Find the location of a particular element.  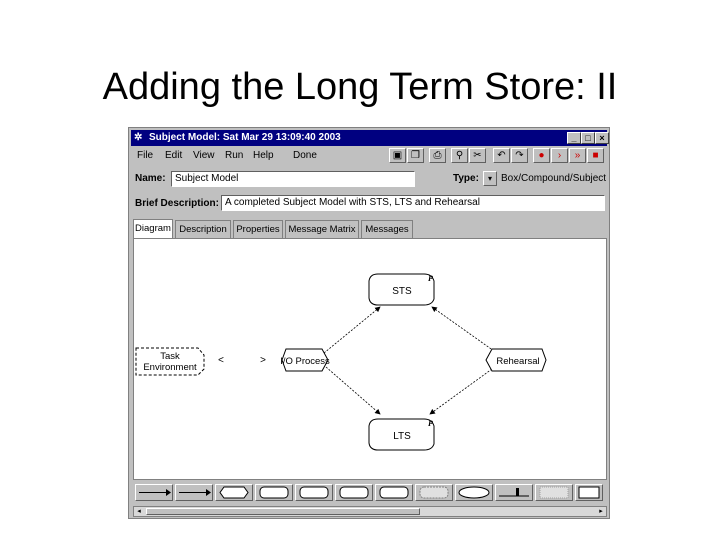

edge-io-sts is located at coordinates (352, 330).